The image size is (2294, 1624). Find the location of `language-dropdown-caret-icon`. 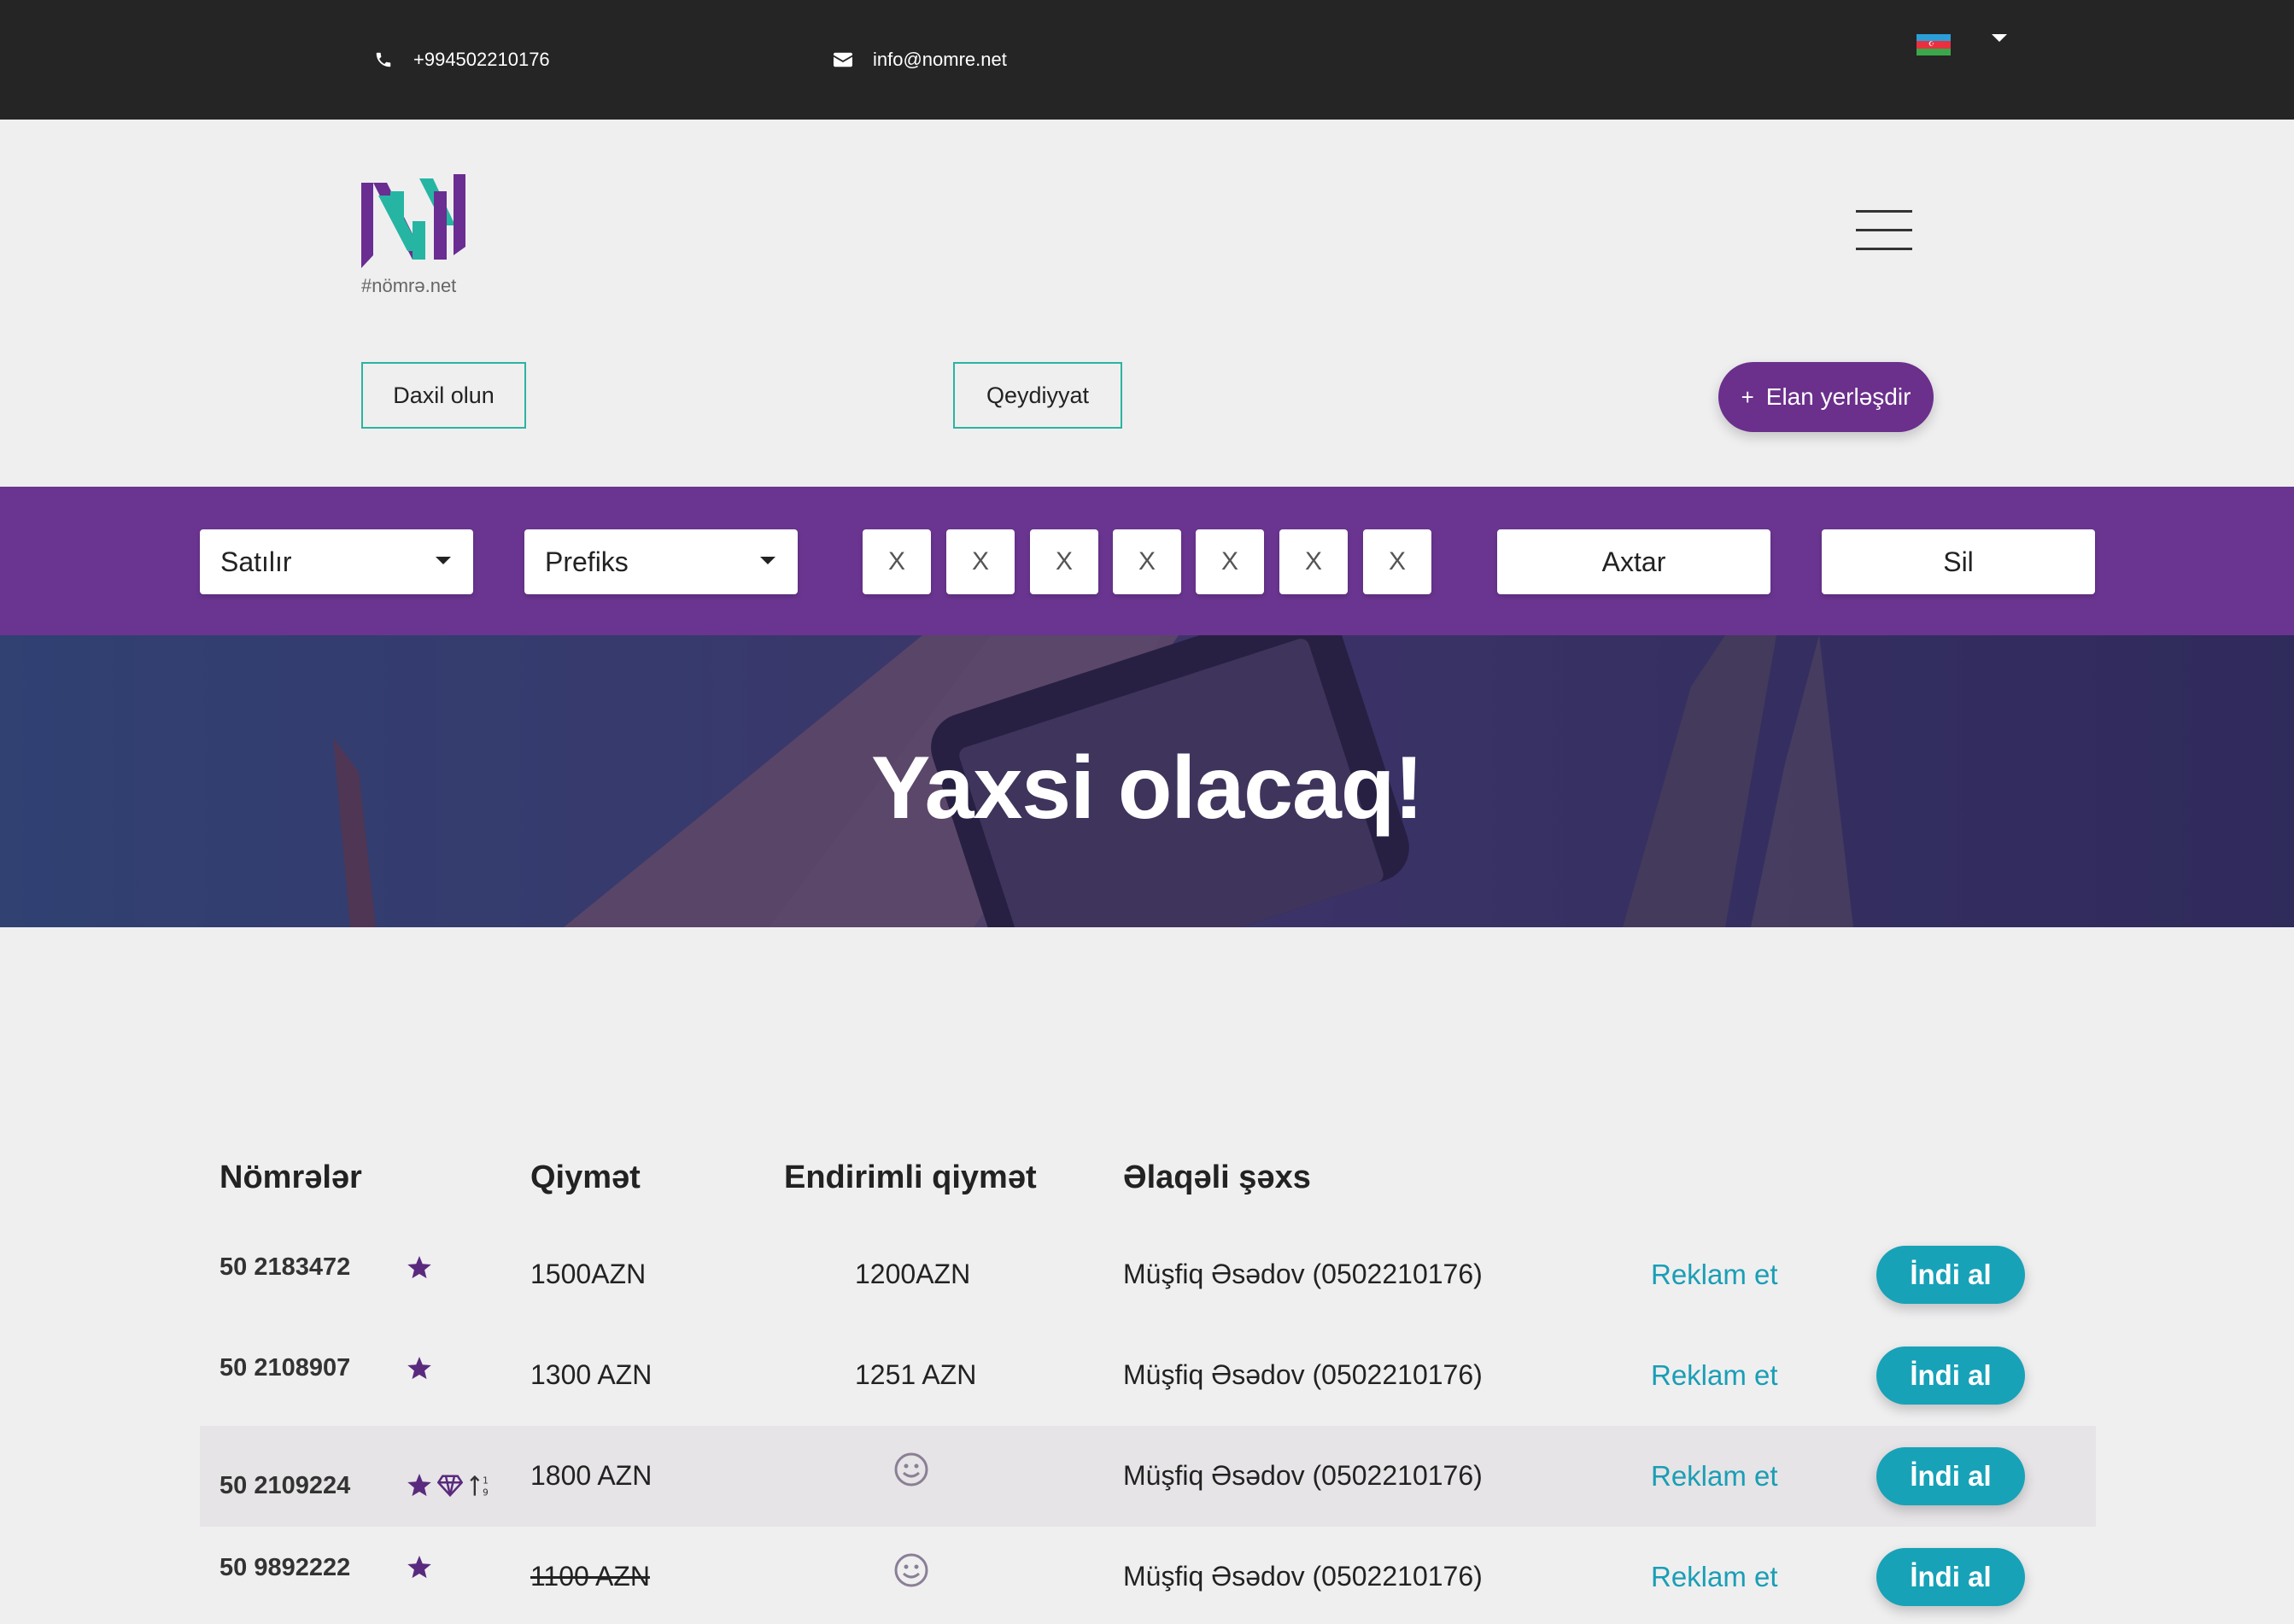

language-dropdown-caret-icon is located at coordinates (2000, 38).